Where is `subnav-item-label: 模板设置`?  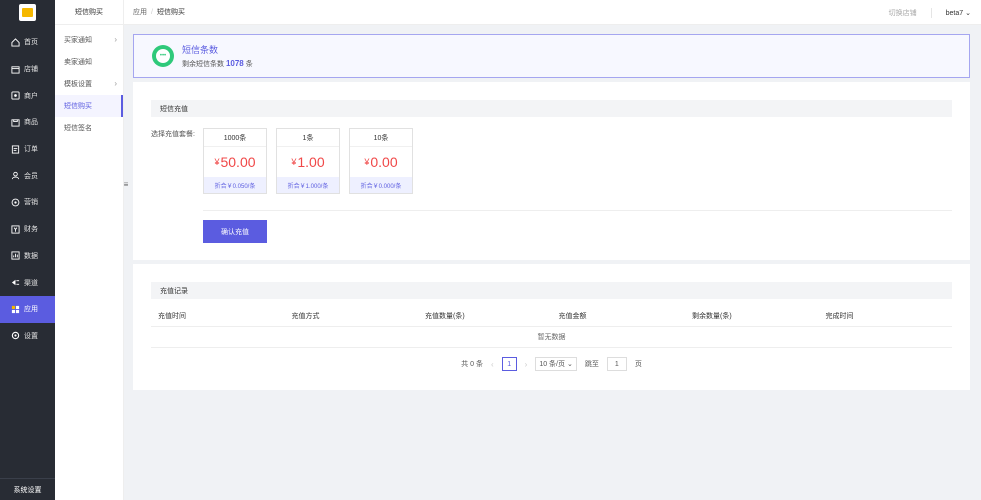 subnav-item-label: 模板设置 is located at coordinates (78, 84).